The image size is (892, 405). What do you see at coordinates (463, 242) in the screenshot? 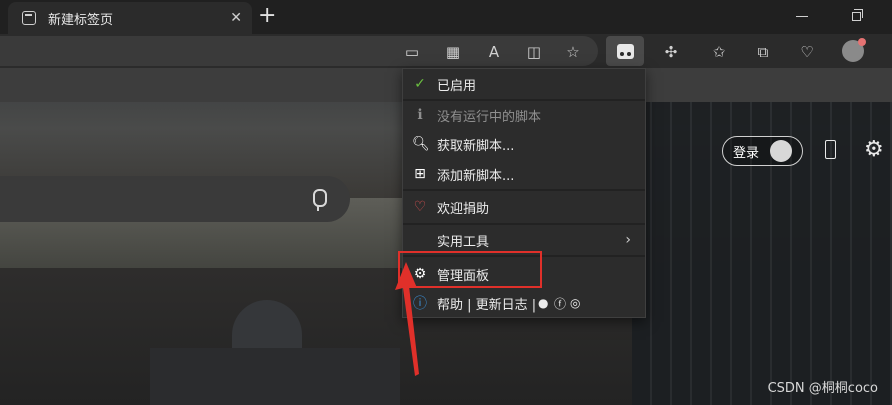
I see `menu-label-tools: 实用工具` at bounding box center [463, 242].